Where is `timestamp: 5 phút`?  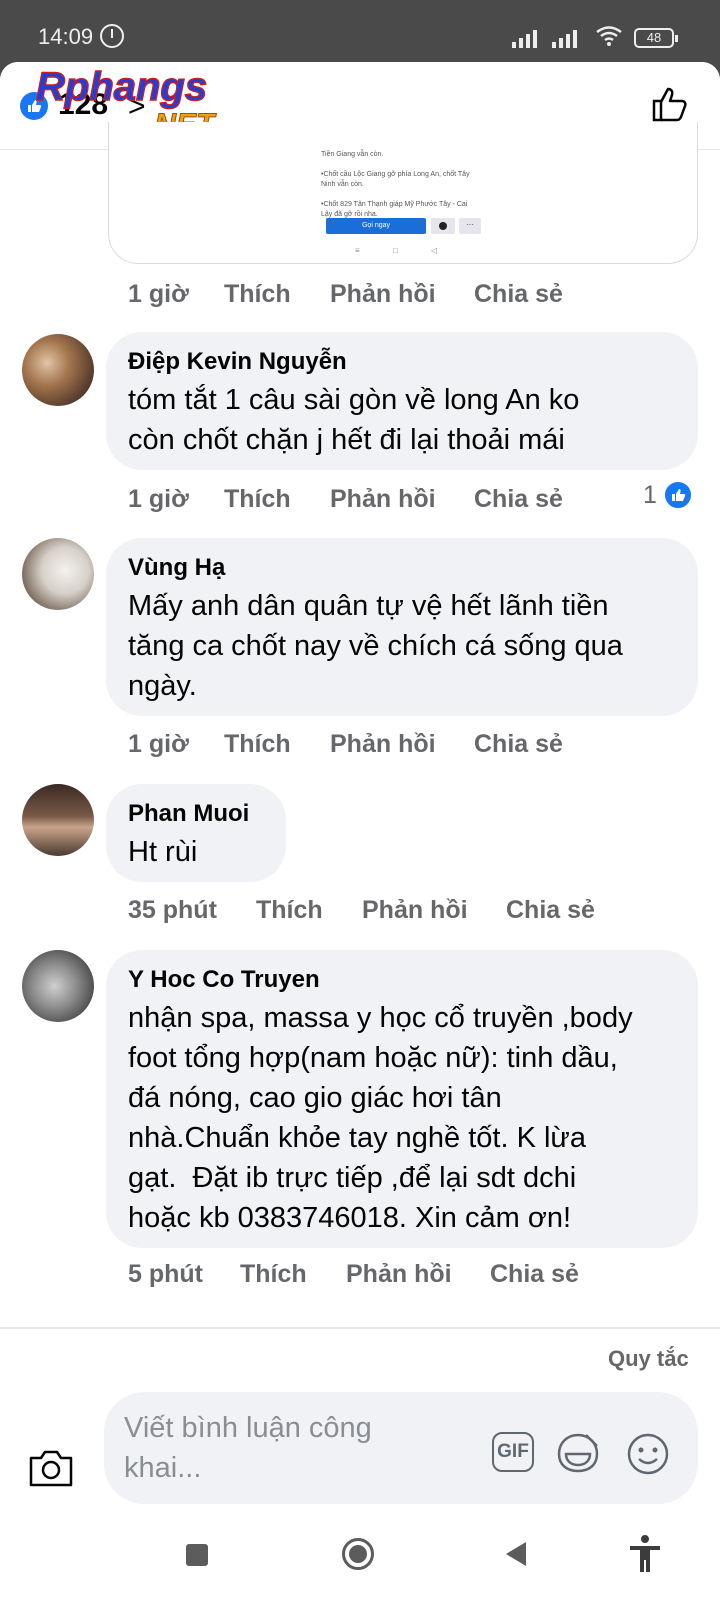 timestamp: 5 phút is located at coordinates (165, 1274).